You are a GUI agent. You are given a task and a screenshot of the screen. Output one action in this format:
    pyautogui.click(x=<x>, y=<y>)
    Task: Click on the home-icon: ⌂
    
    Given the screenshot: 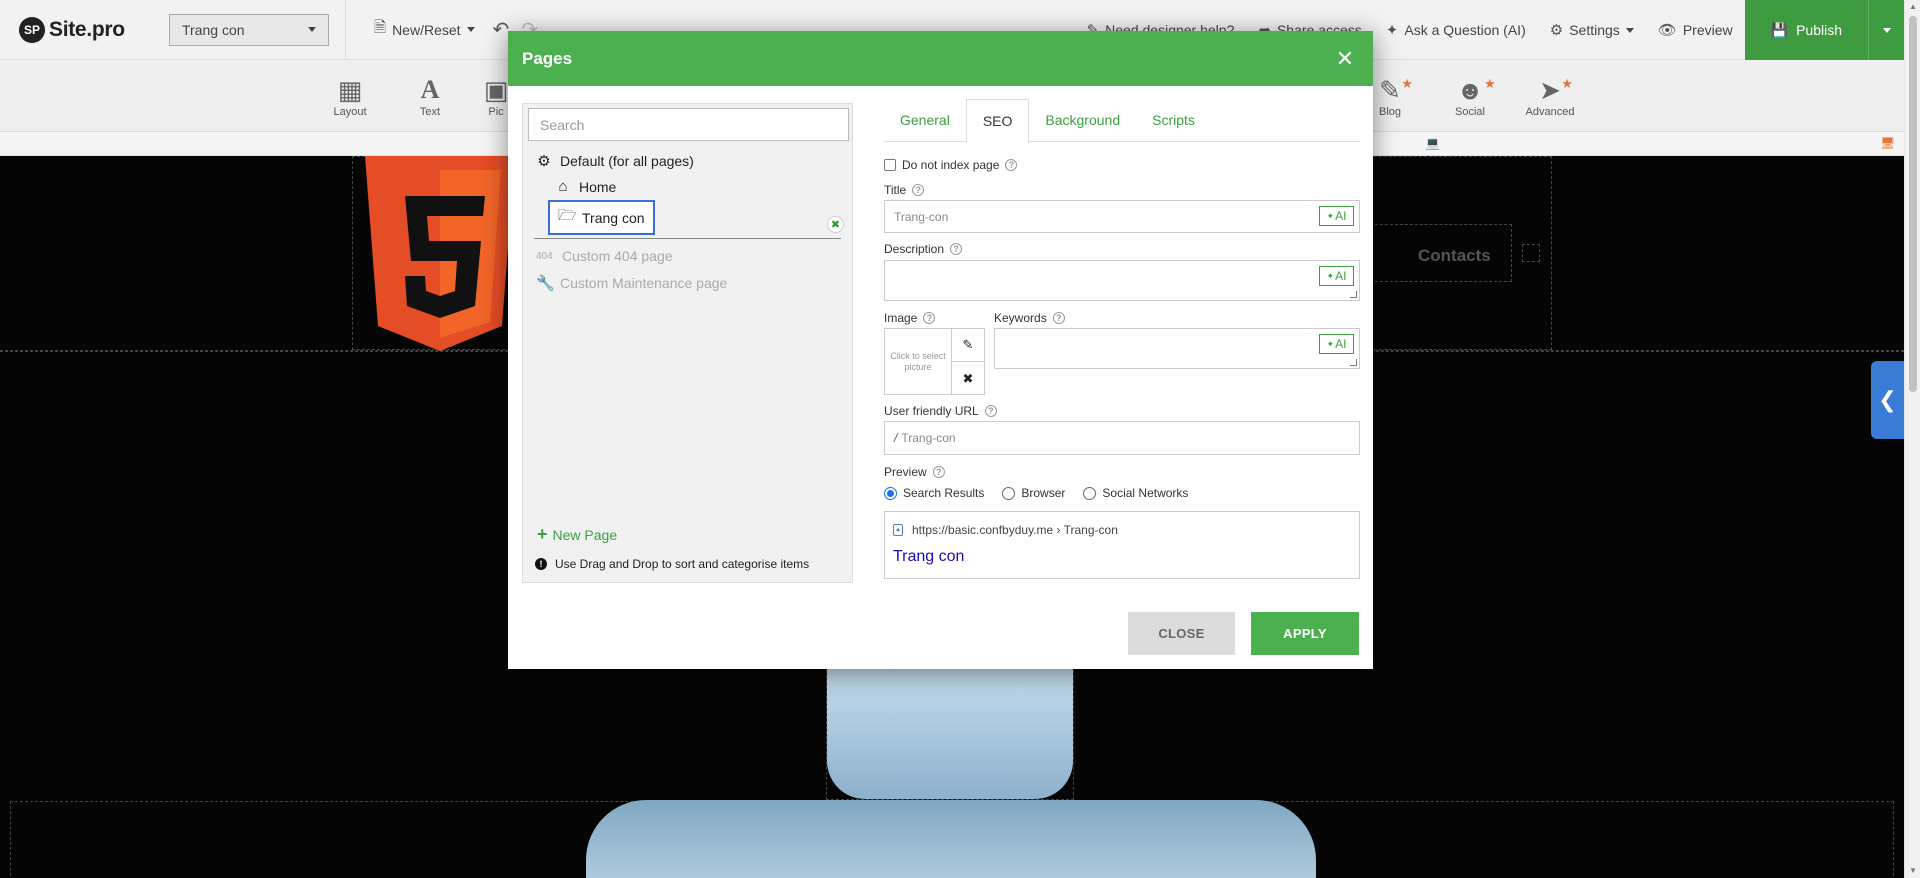 What is the action you would take?
    pyautogui.click(x=563, y=186)
    